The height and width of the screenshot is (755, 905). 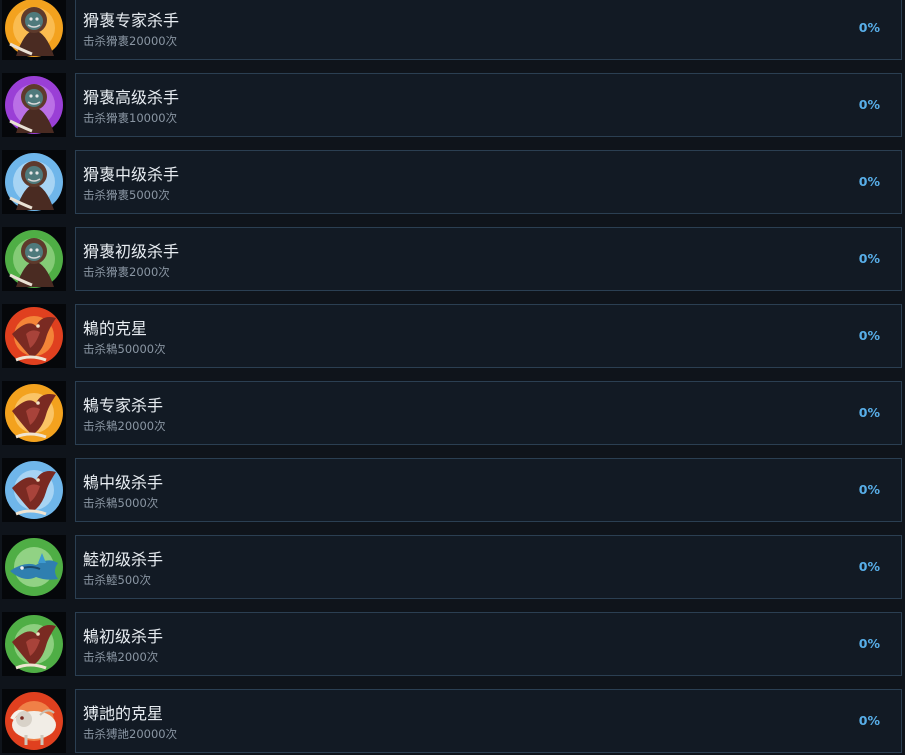 What do you see at coordinates (124, 349) in the screenshot?
I see `achievement-description: 击杀鴸50000次` at bounding box center [124, 349].